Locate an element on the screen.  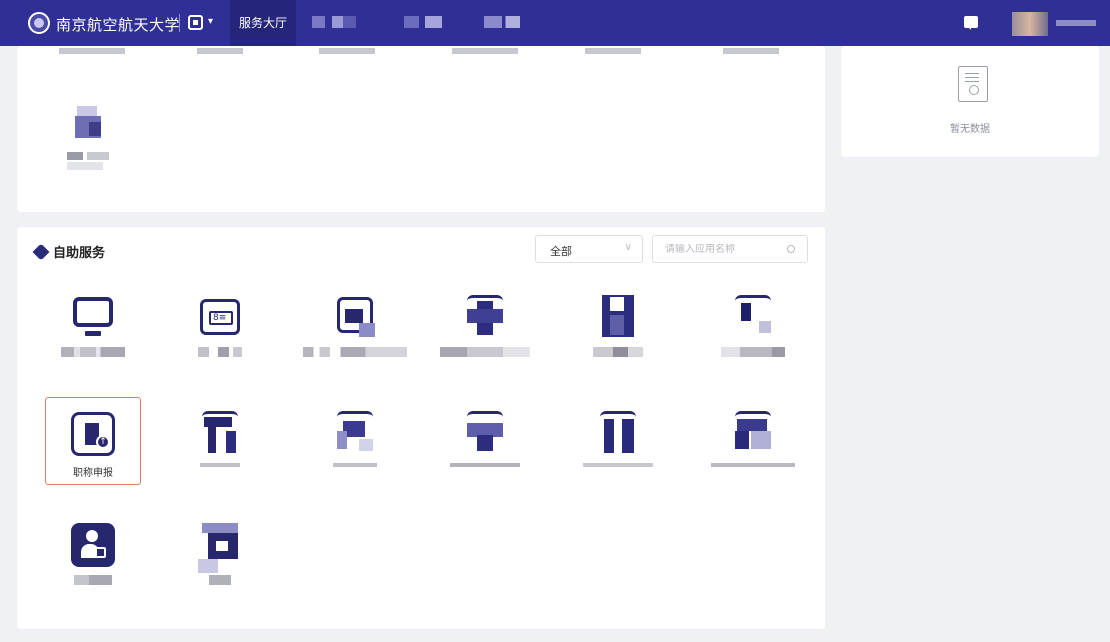
service-tile-title-application: ↑ 职称申报 is located at coordinates (93, 441).